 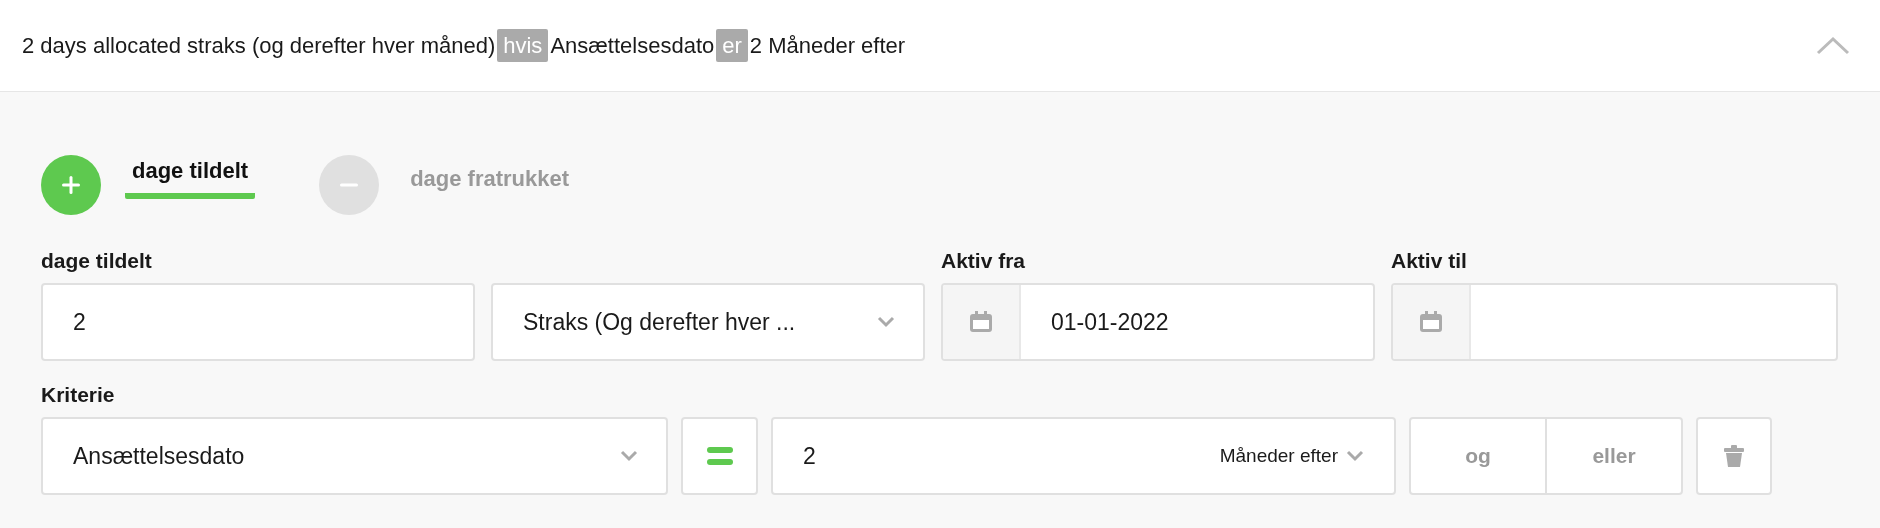 I want to click on unit-dropdown: Måneder efter, so click(x=1291, y=456).